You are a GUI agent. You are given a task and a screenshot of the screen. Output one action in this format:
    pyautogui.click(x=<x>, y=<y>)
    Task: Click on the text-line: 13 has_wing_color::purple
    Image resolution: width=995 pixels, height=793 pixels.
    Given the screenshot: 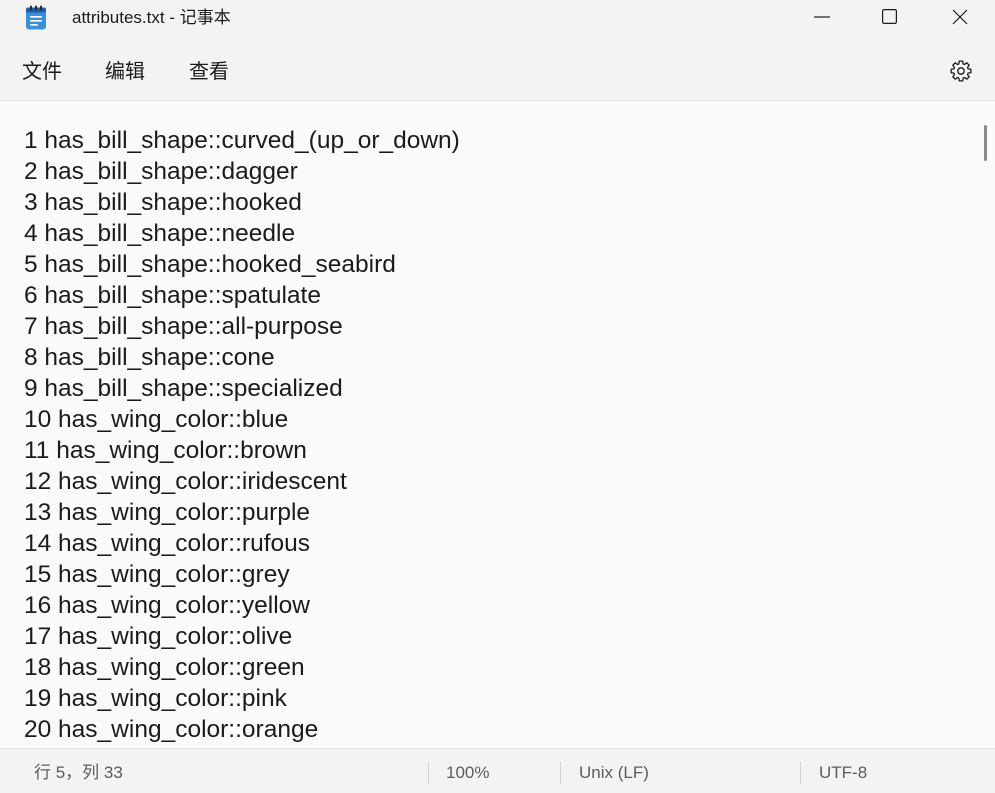 What is the action you would take?
    pyautogui.click(x=499, y=512)
    